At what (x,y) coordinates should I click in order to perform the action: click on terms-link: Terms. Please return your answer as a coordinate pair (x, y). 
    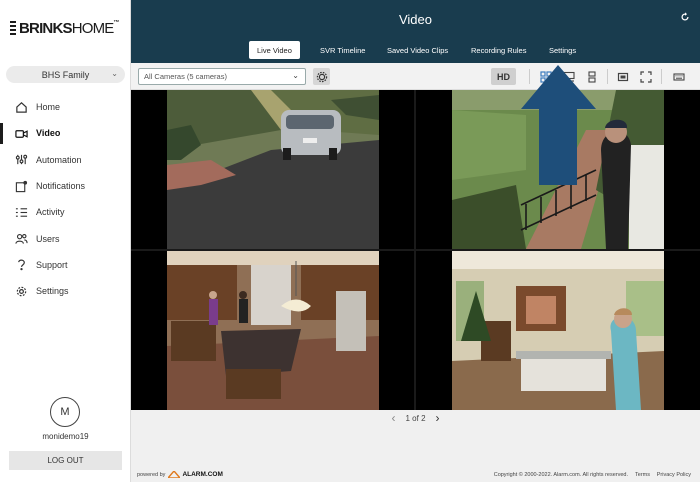
    Looking at the image, I should click on (642, 475).